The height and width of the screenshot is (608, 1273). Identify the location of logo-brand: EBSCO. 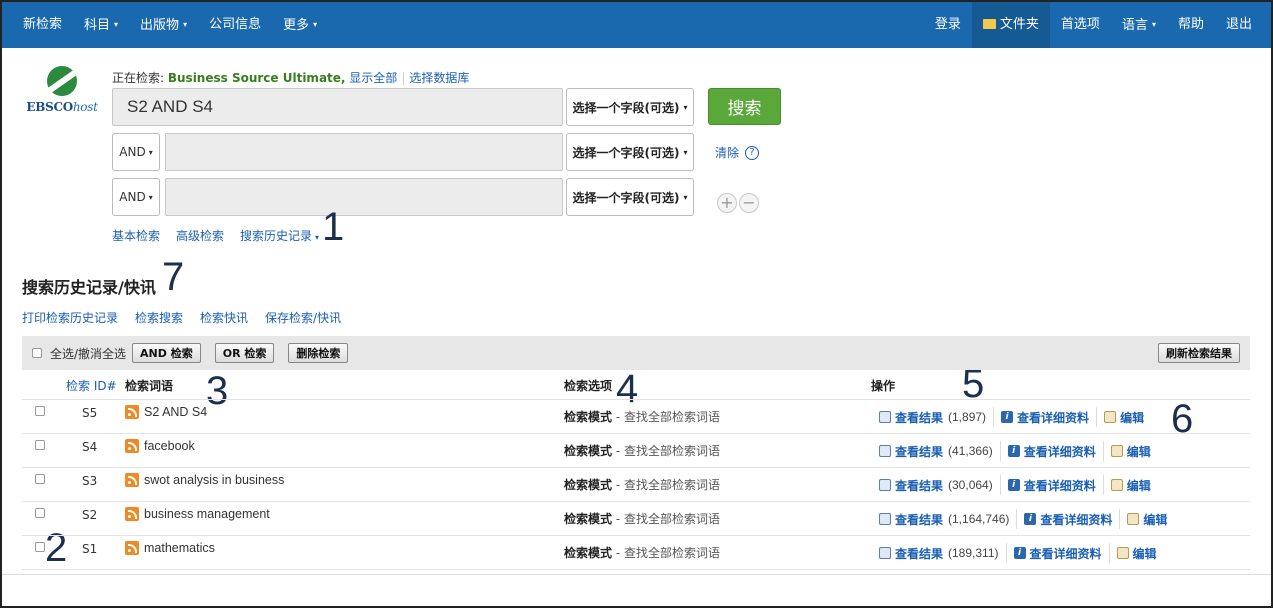
(49, 107).